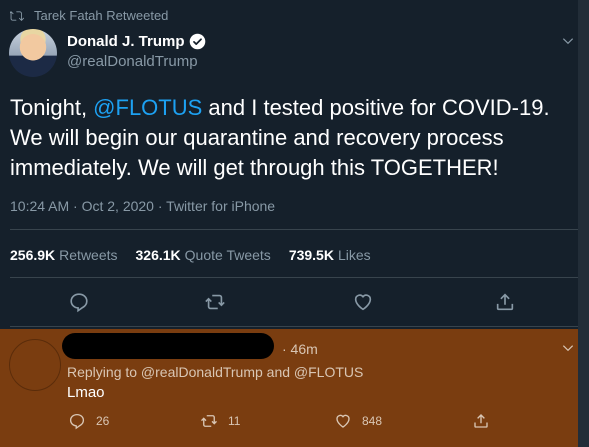 The image size is (589, 447). What do you see at coordinates (215, 372) in the screenshot?
I see `replying-to: Replying to @realDonaldTrump and @FLOTUS` at bounding box center [215, 372].